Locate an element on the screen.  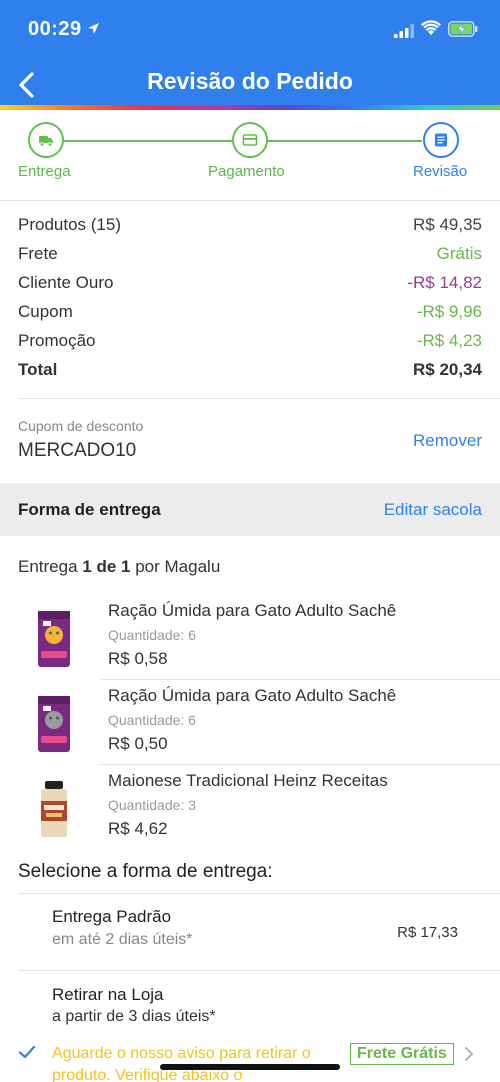
wifi-icon is located at coordinates (431, 27).